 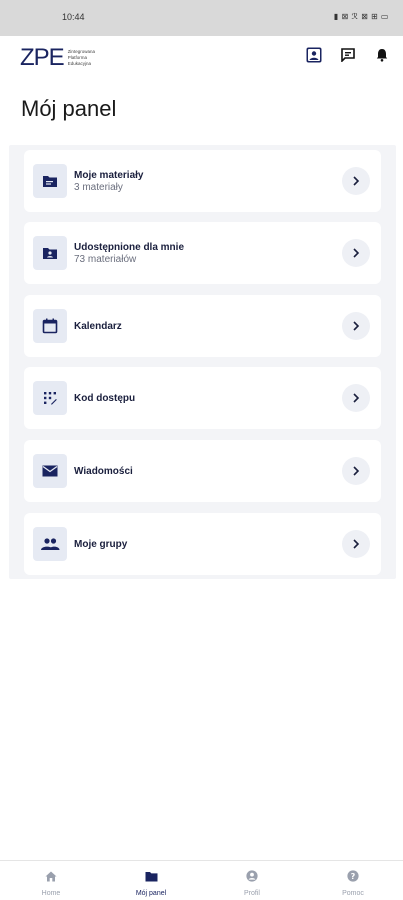 What do you see at coordinates (105, 398) in the screenshot?
I see `card-title: Kod dostępu` at bounding box center [105, 398].